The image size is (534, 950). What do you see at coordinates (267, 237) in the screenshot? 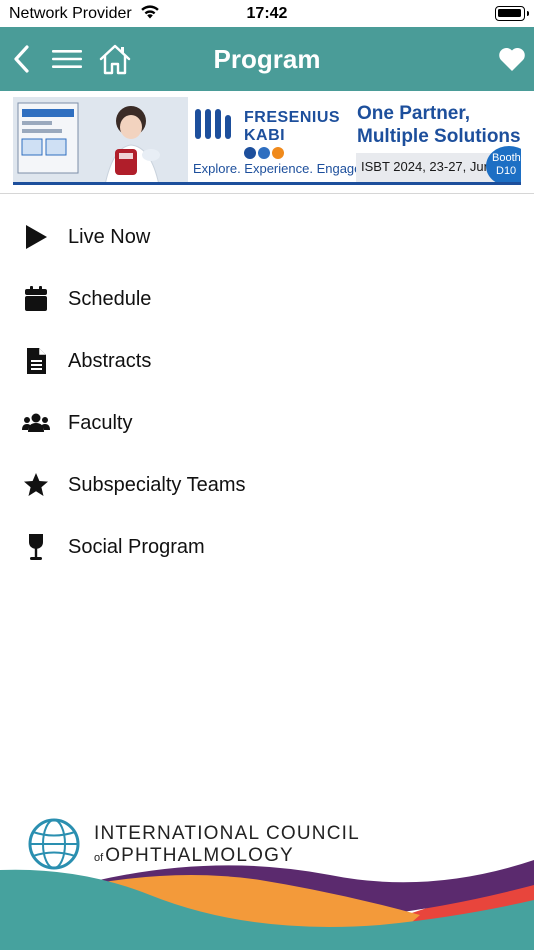
I see `menu-item-live-now: Live Now` at bounding box center [267, 237].